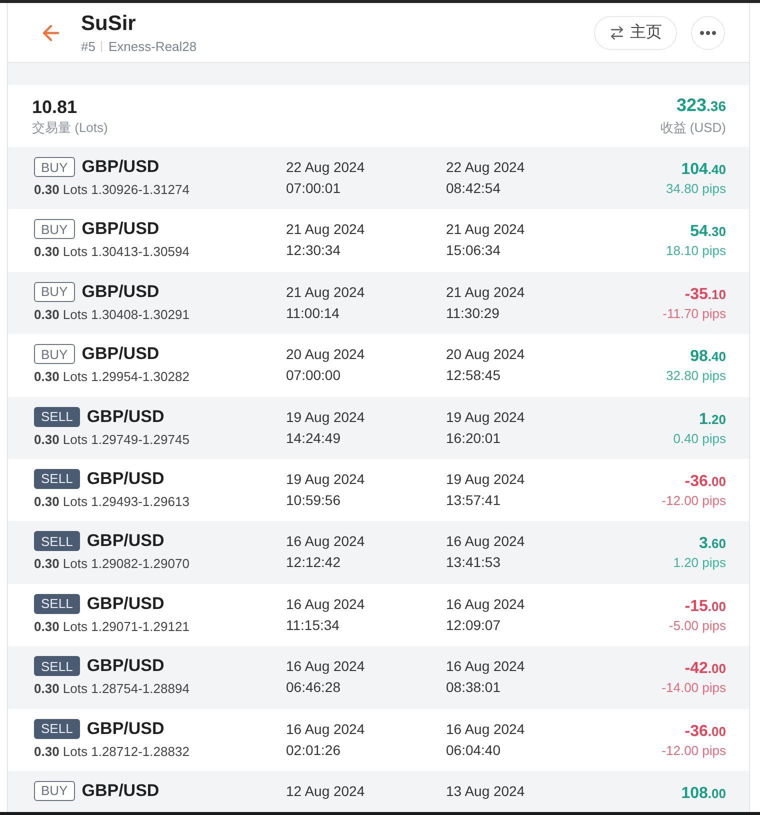  Describe the element at coordinates (313, 313) in the screenshot. I see `open-time: 11:00:14` at that location.